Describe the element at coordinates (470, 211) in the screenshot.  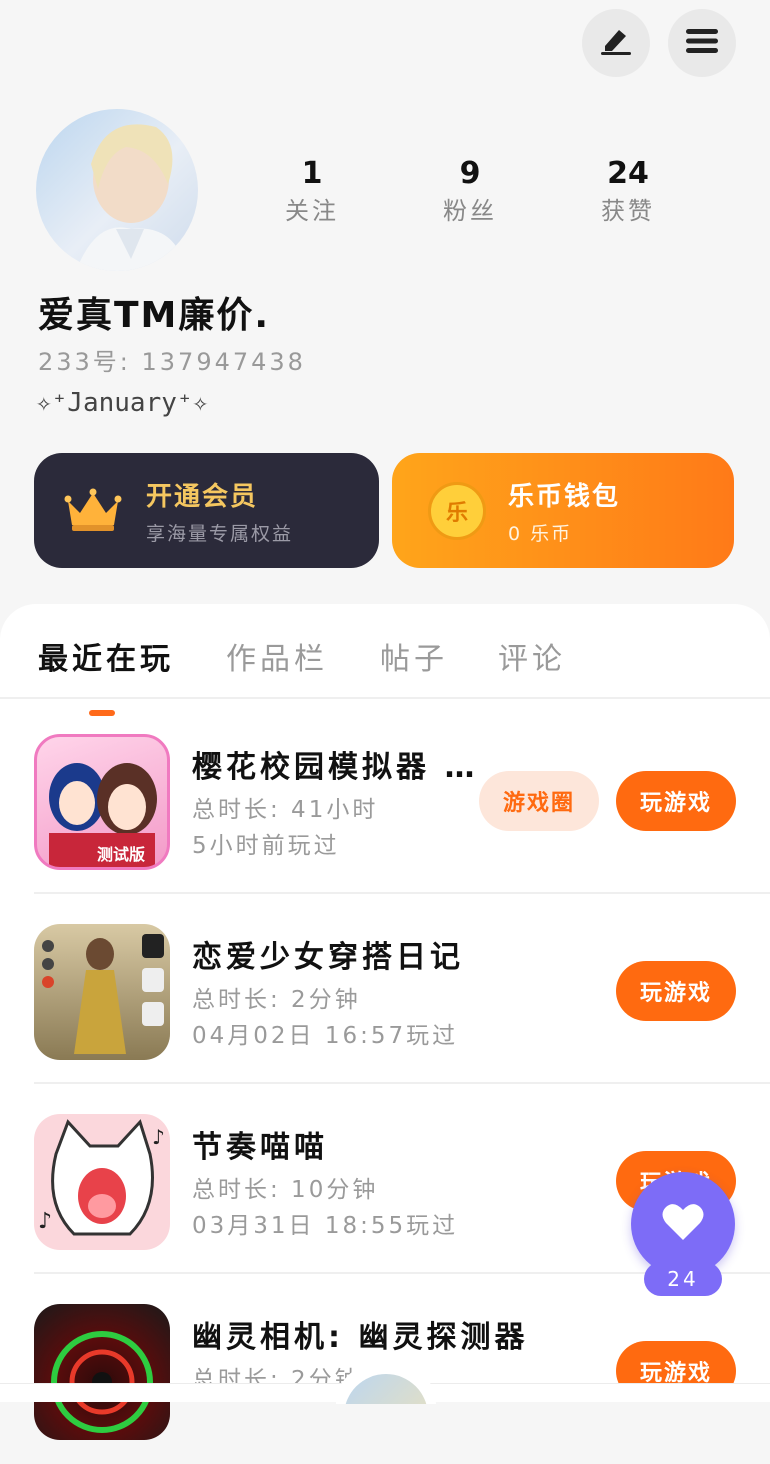
I see `fans-label: 粉丝` at that location.